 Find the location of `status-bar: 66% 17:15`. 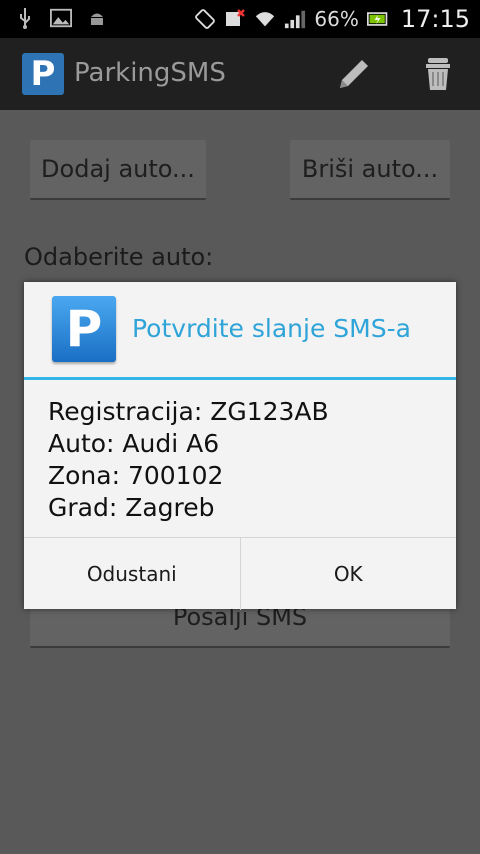

status-bar: 66% 17:15 is located at coordinates (240, 19).